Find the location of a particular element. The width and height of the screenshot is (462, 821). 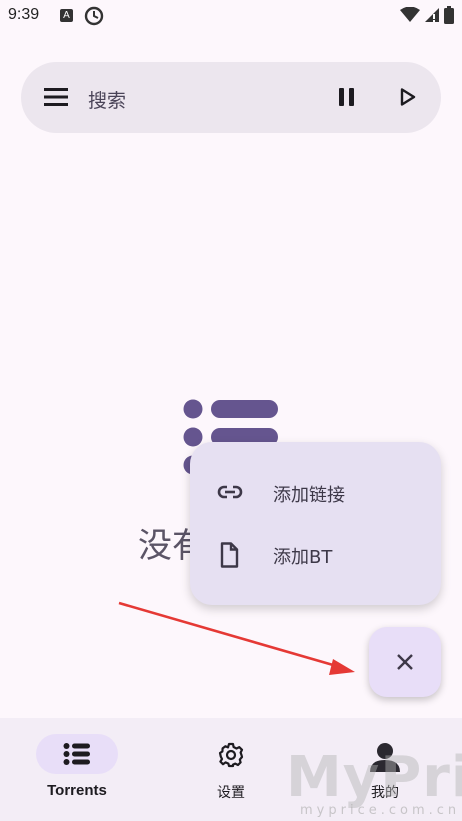

status-icons is located at coordinates (427, 17).